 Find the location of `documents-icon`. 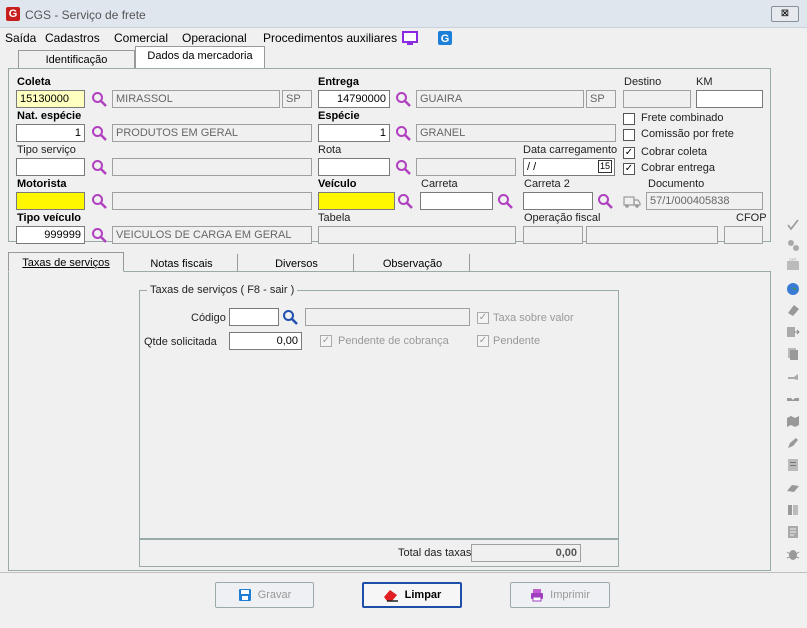

documents-icon is located at coordinates (793, 354).